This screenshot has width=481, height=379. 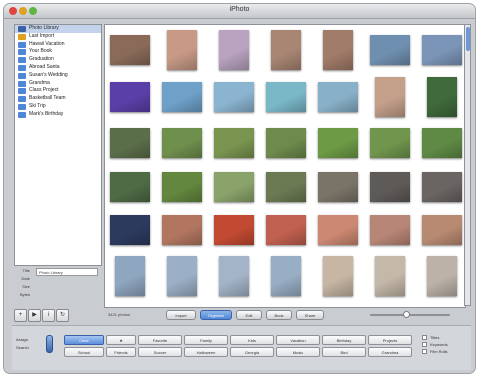 I want to click on photo-scrollbar, so click(x=467, y=165).